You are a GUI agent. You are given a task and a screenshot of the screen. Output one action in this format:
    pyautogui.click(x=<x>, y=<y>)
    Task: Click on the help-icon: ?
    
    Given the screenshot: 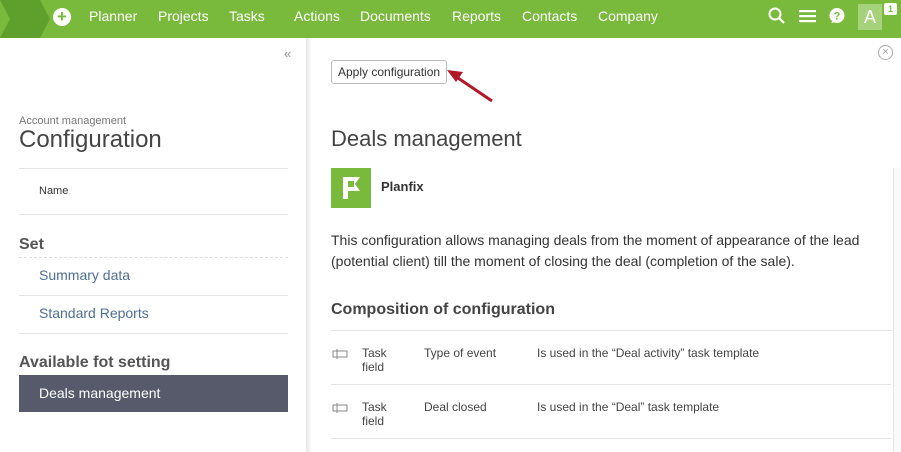 What is the action you would take?
    pyautogui.click(x=837, y=18)
    